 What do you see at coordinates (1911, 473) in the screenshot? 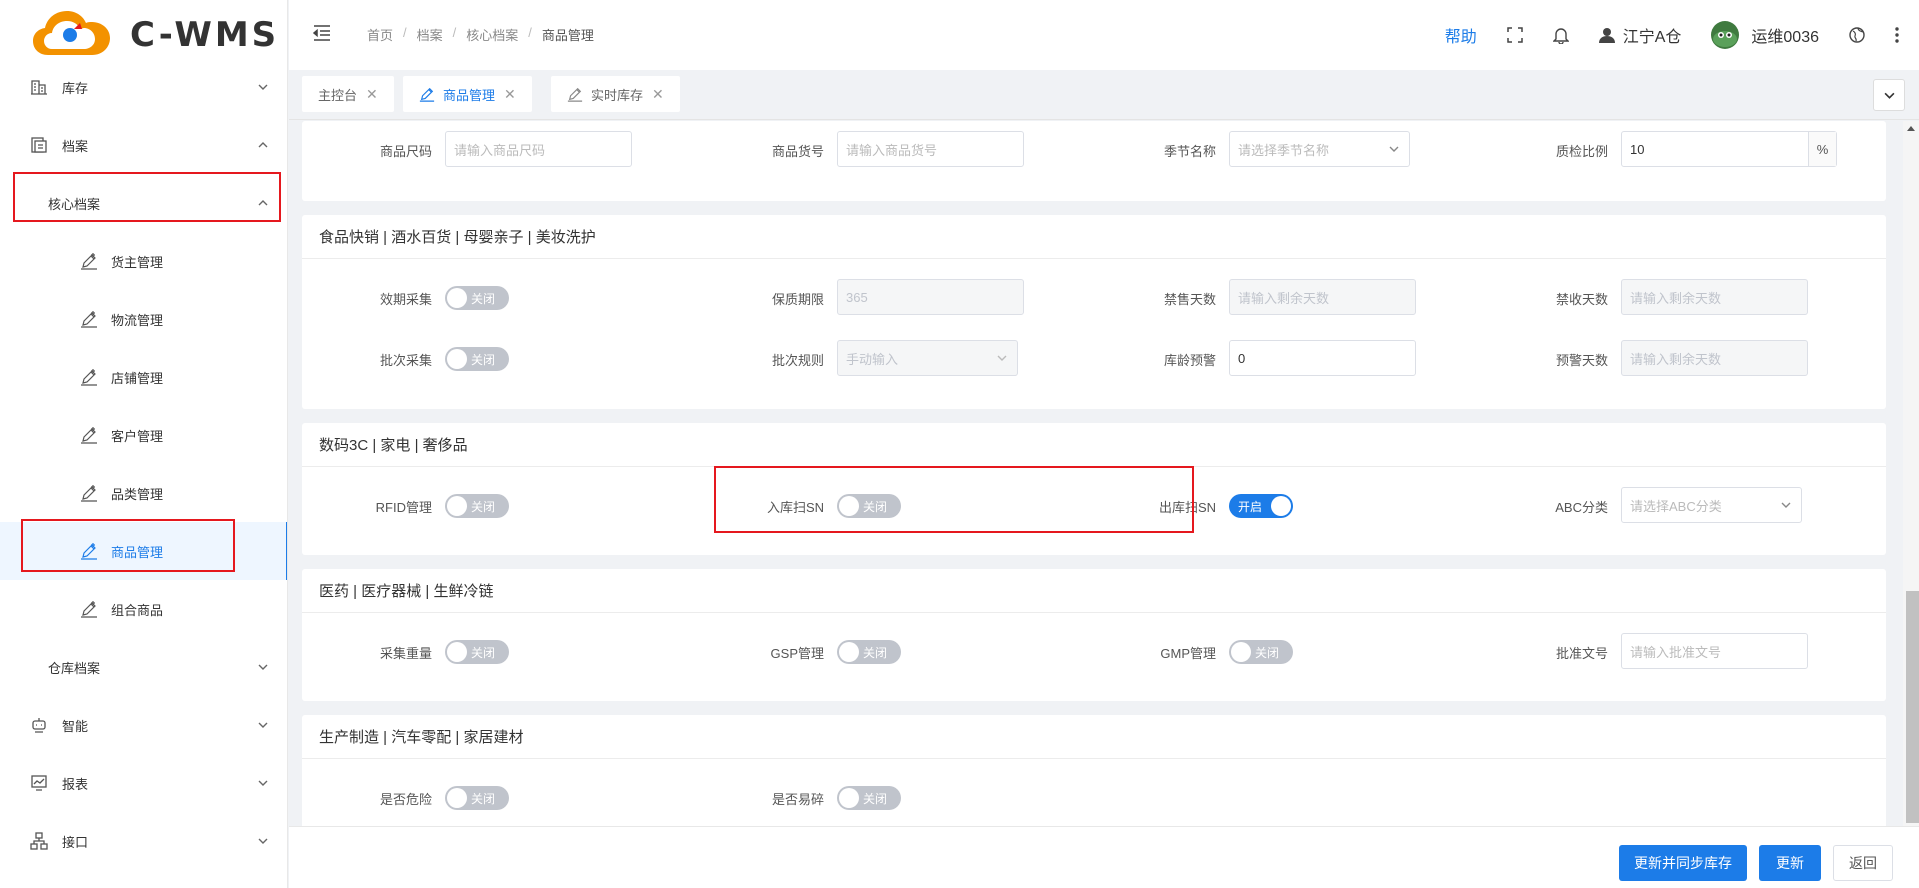
I see `vertical-scrollbar` at bounding box center [1911, 473].